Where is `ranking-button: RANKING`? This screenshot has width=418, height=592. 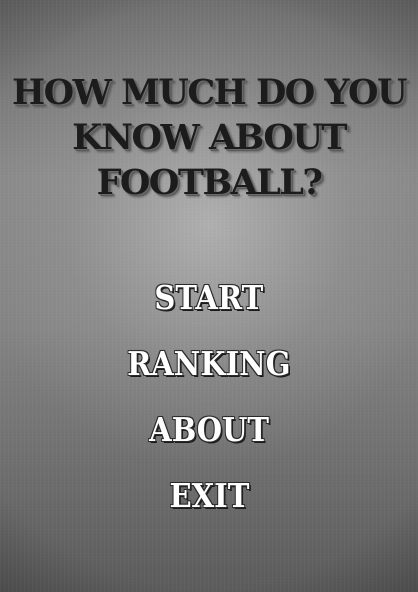
ranking-button: RANKING is located at coordinates (209, 364).